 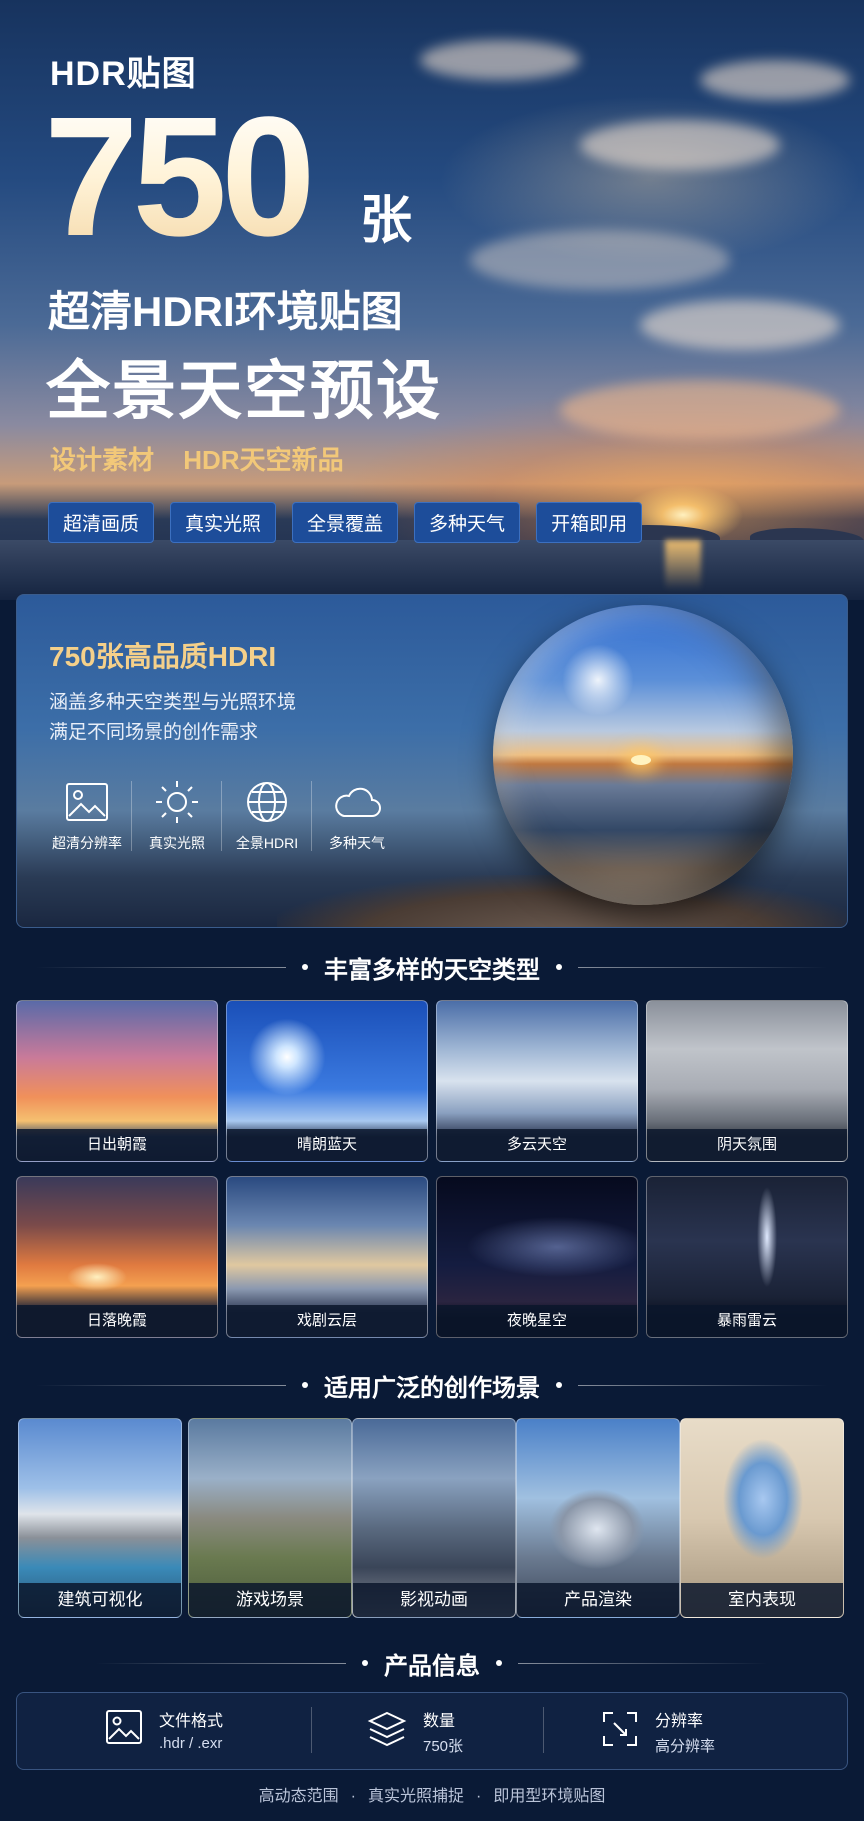 I want to click on product-info-panel: 文件格式 .hdr / .exr 数量 750张 分辨率 高分辨率, so click(x=432, y=1731).